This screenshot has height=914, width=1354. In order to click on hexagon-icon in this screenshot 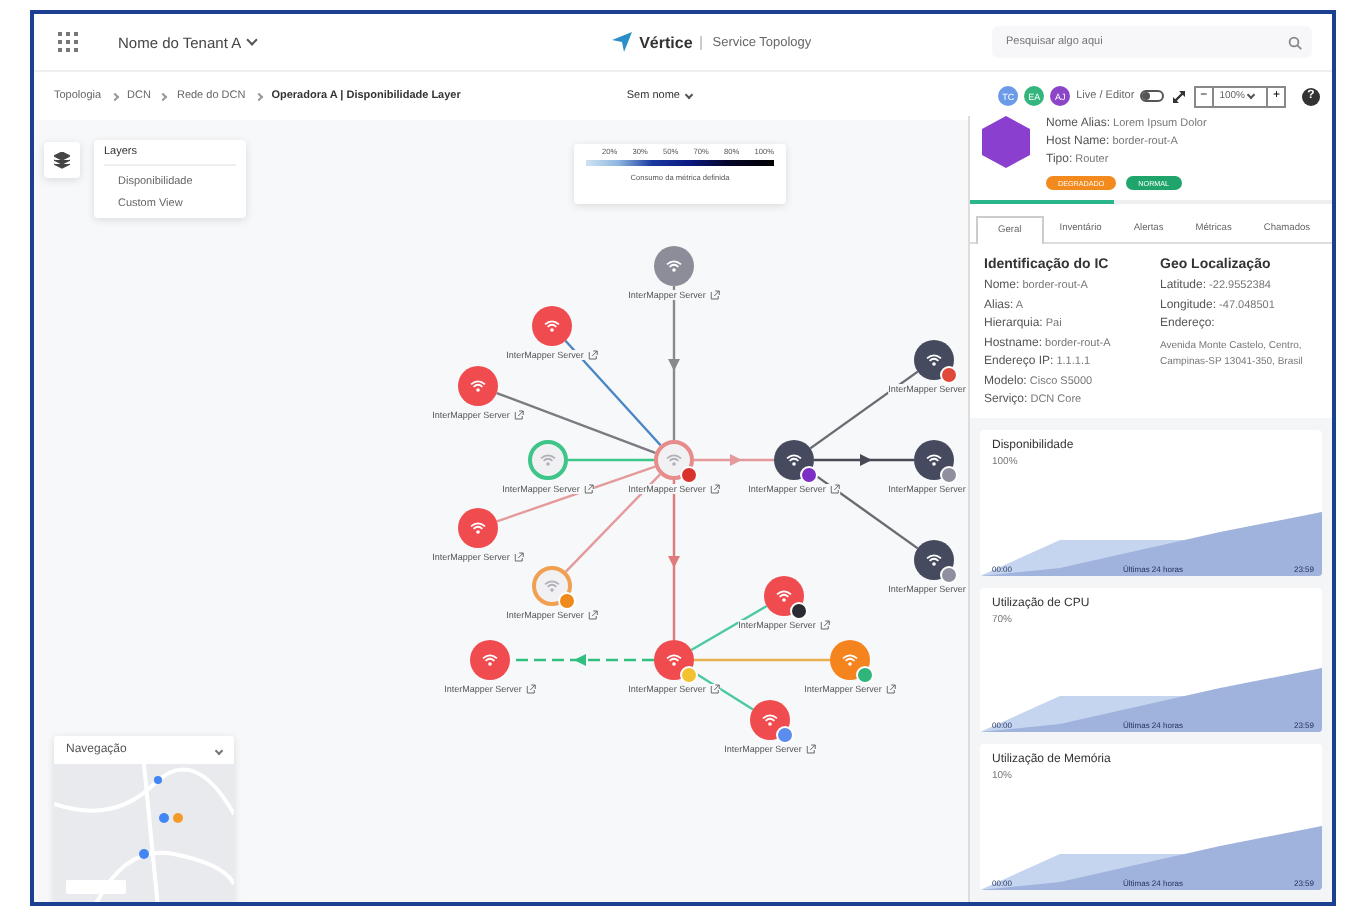, I will do `click(1006, 142)`.